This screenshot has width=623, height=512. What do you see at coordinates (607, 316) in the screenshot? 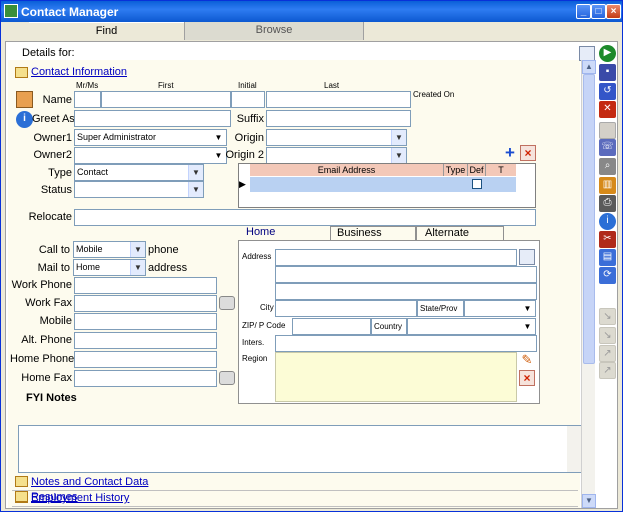
I see `first-record-icon: ↘` at bounding box center [607, 316].